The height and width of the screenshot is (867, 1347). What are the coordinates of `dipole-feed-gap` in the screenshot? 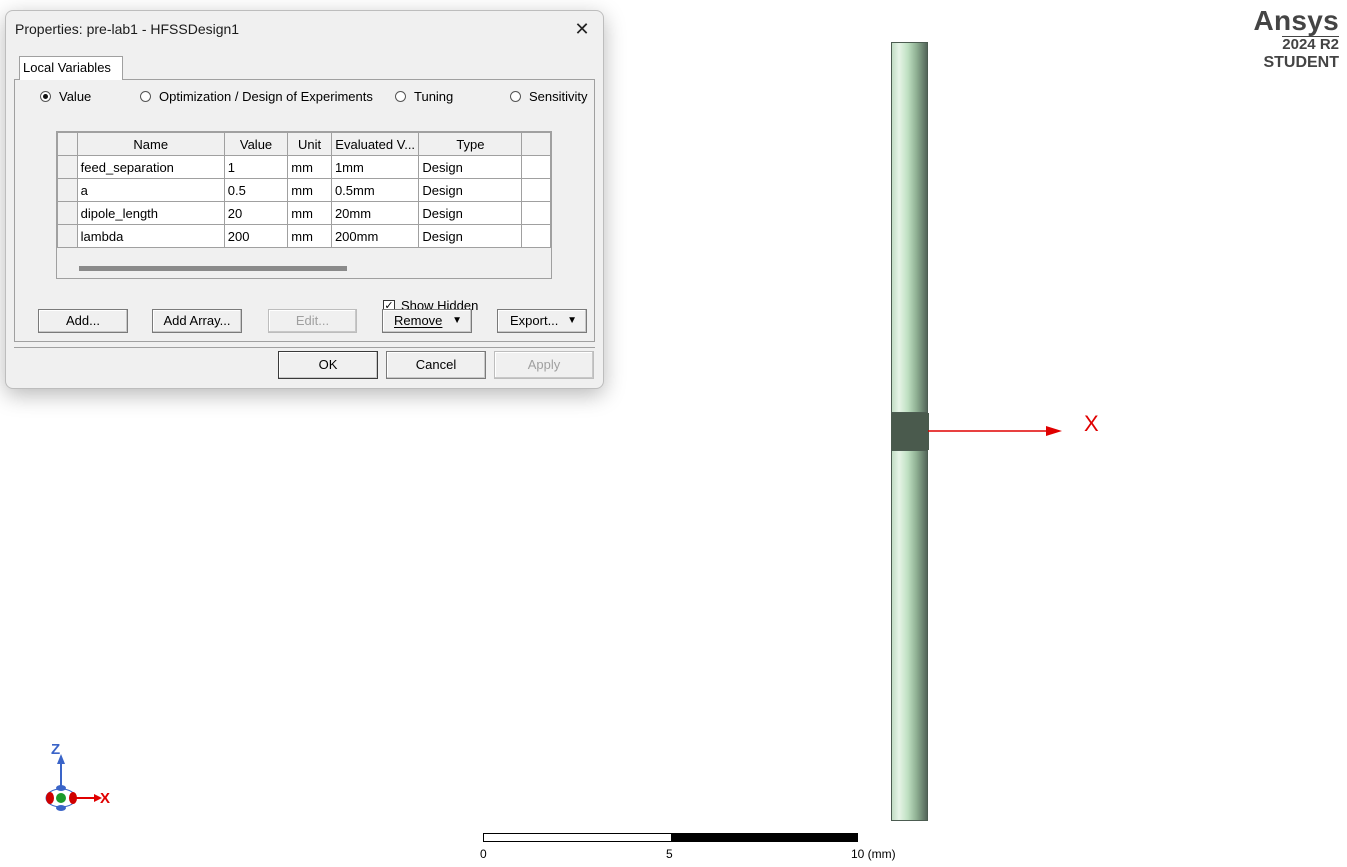 It's located at (910, 431).